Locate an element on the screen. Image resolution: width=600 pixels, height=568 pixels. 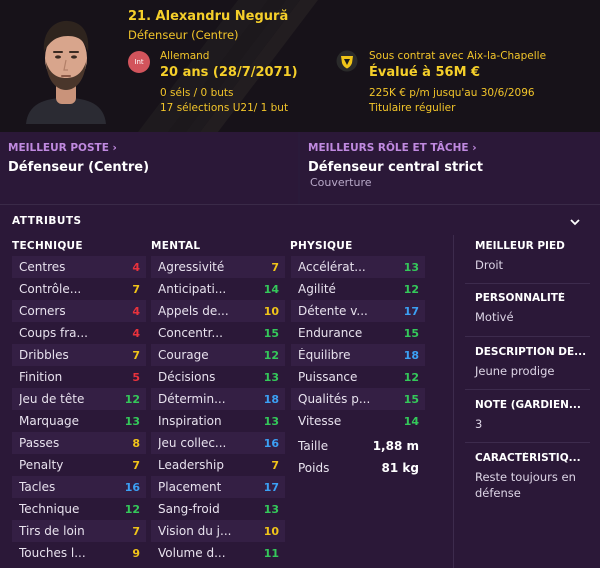
player-traits-value: Reste toujours en défense is located at coordinates (525, 485).